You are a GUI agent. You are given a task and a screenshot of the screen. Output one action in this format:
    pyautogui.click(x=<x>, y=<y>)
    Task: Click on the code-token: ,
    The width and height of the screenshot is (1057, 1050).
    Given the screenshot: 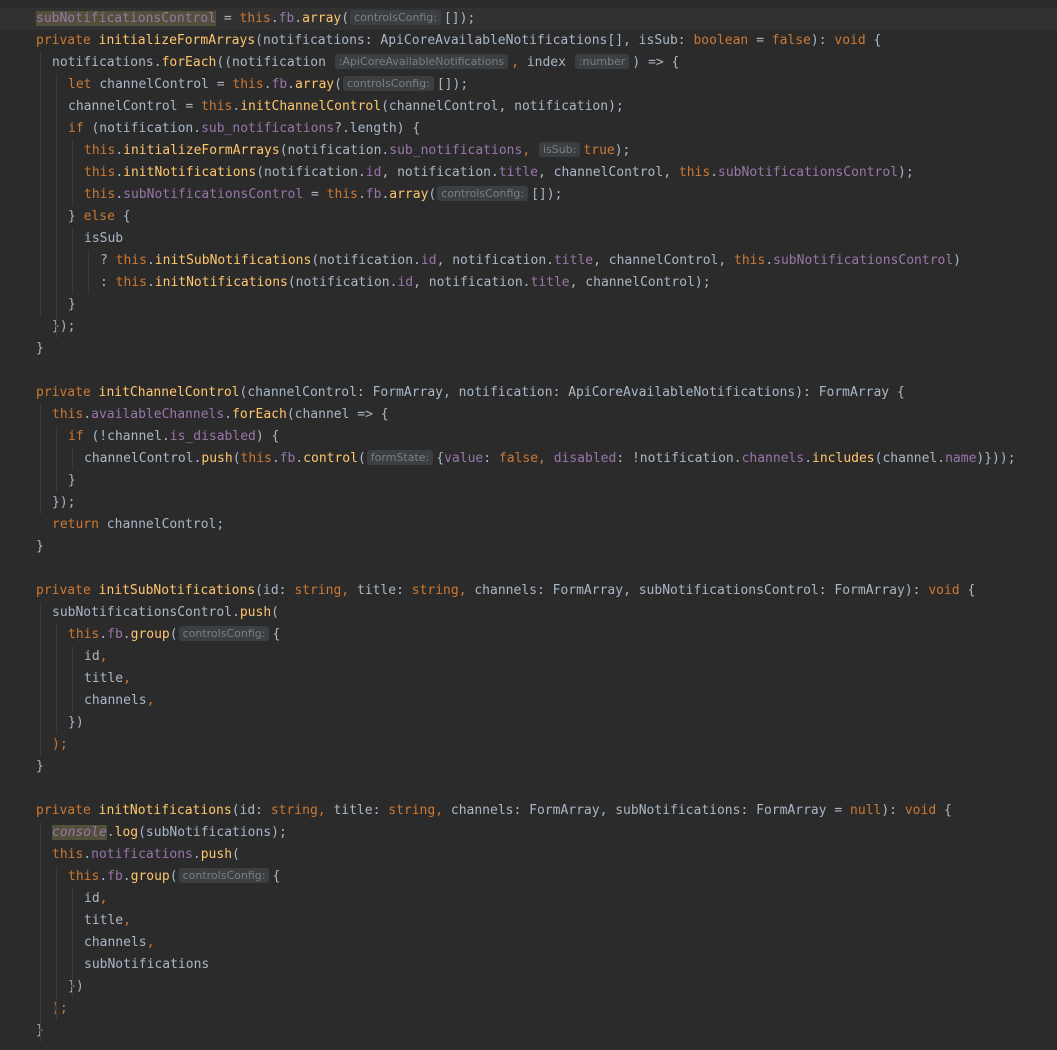 What is the action you would take?
    pyautogui.click(x=103, y=898)
    